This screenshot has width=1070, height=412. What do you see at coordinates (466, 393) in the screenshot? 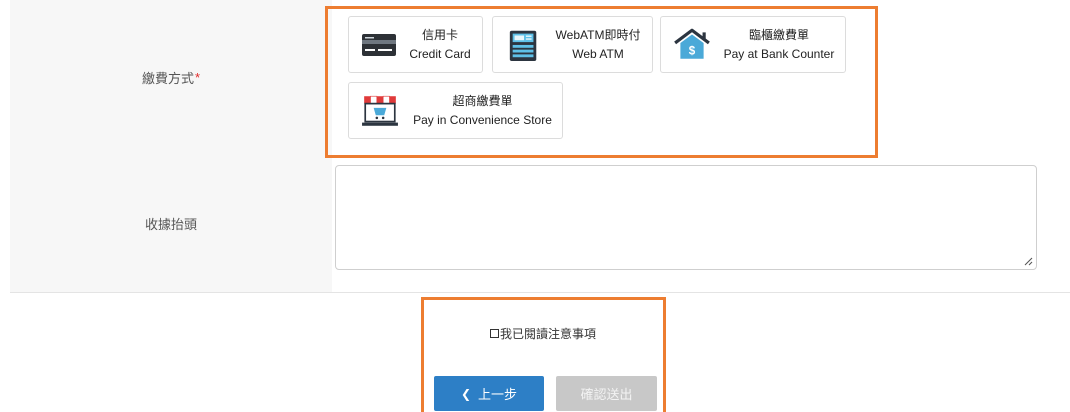
I see `chevron-left-icon: ❮` at bounding box center [466, 393].